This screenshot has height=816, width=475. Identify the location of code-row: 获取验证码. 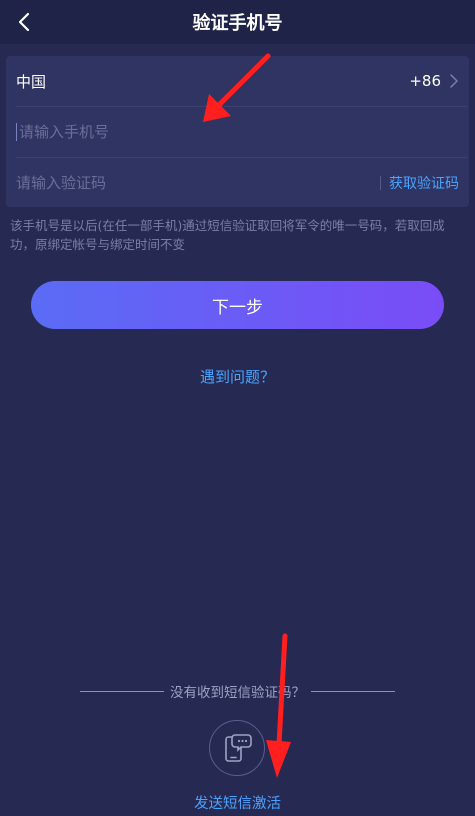
(237, 183).